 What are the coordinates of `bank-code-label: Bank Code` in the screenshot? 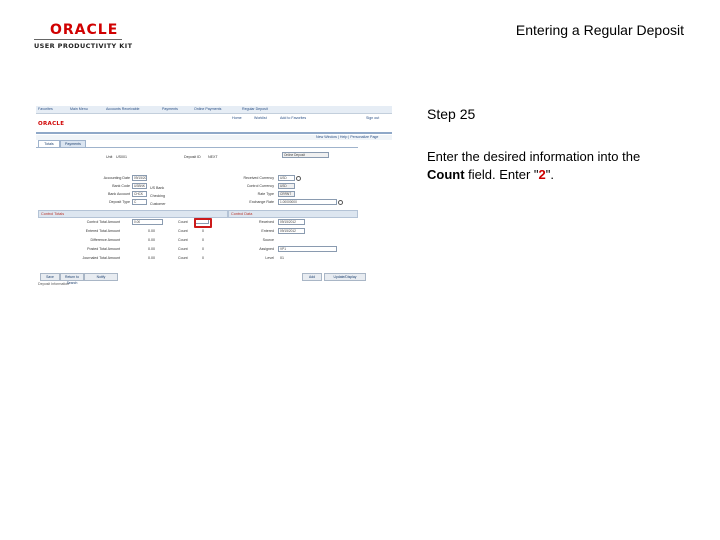 It's located at (121, 186).